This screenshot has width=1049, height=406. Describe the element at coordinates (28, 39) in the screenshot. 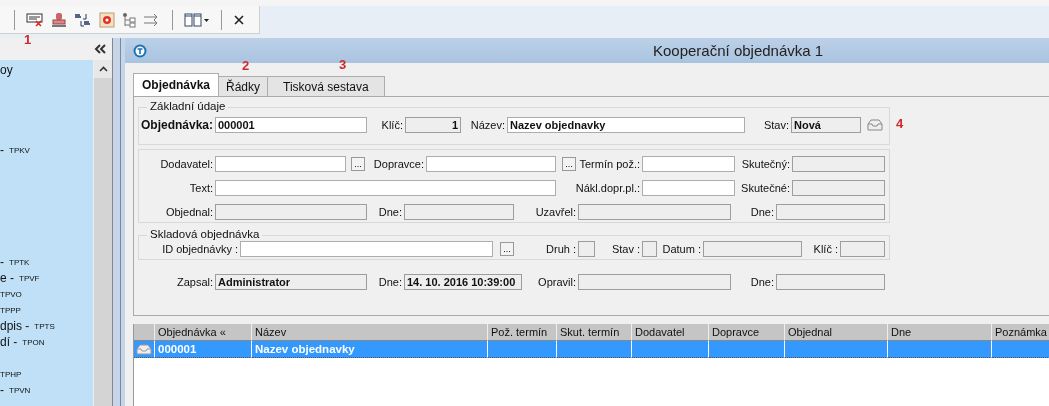

I see `annotation-number: 1` at that location.